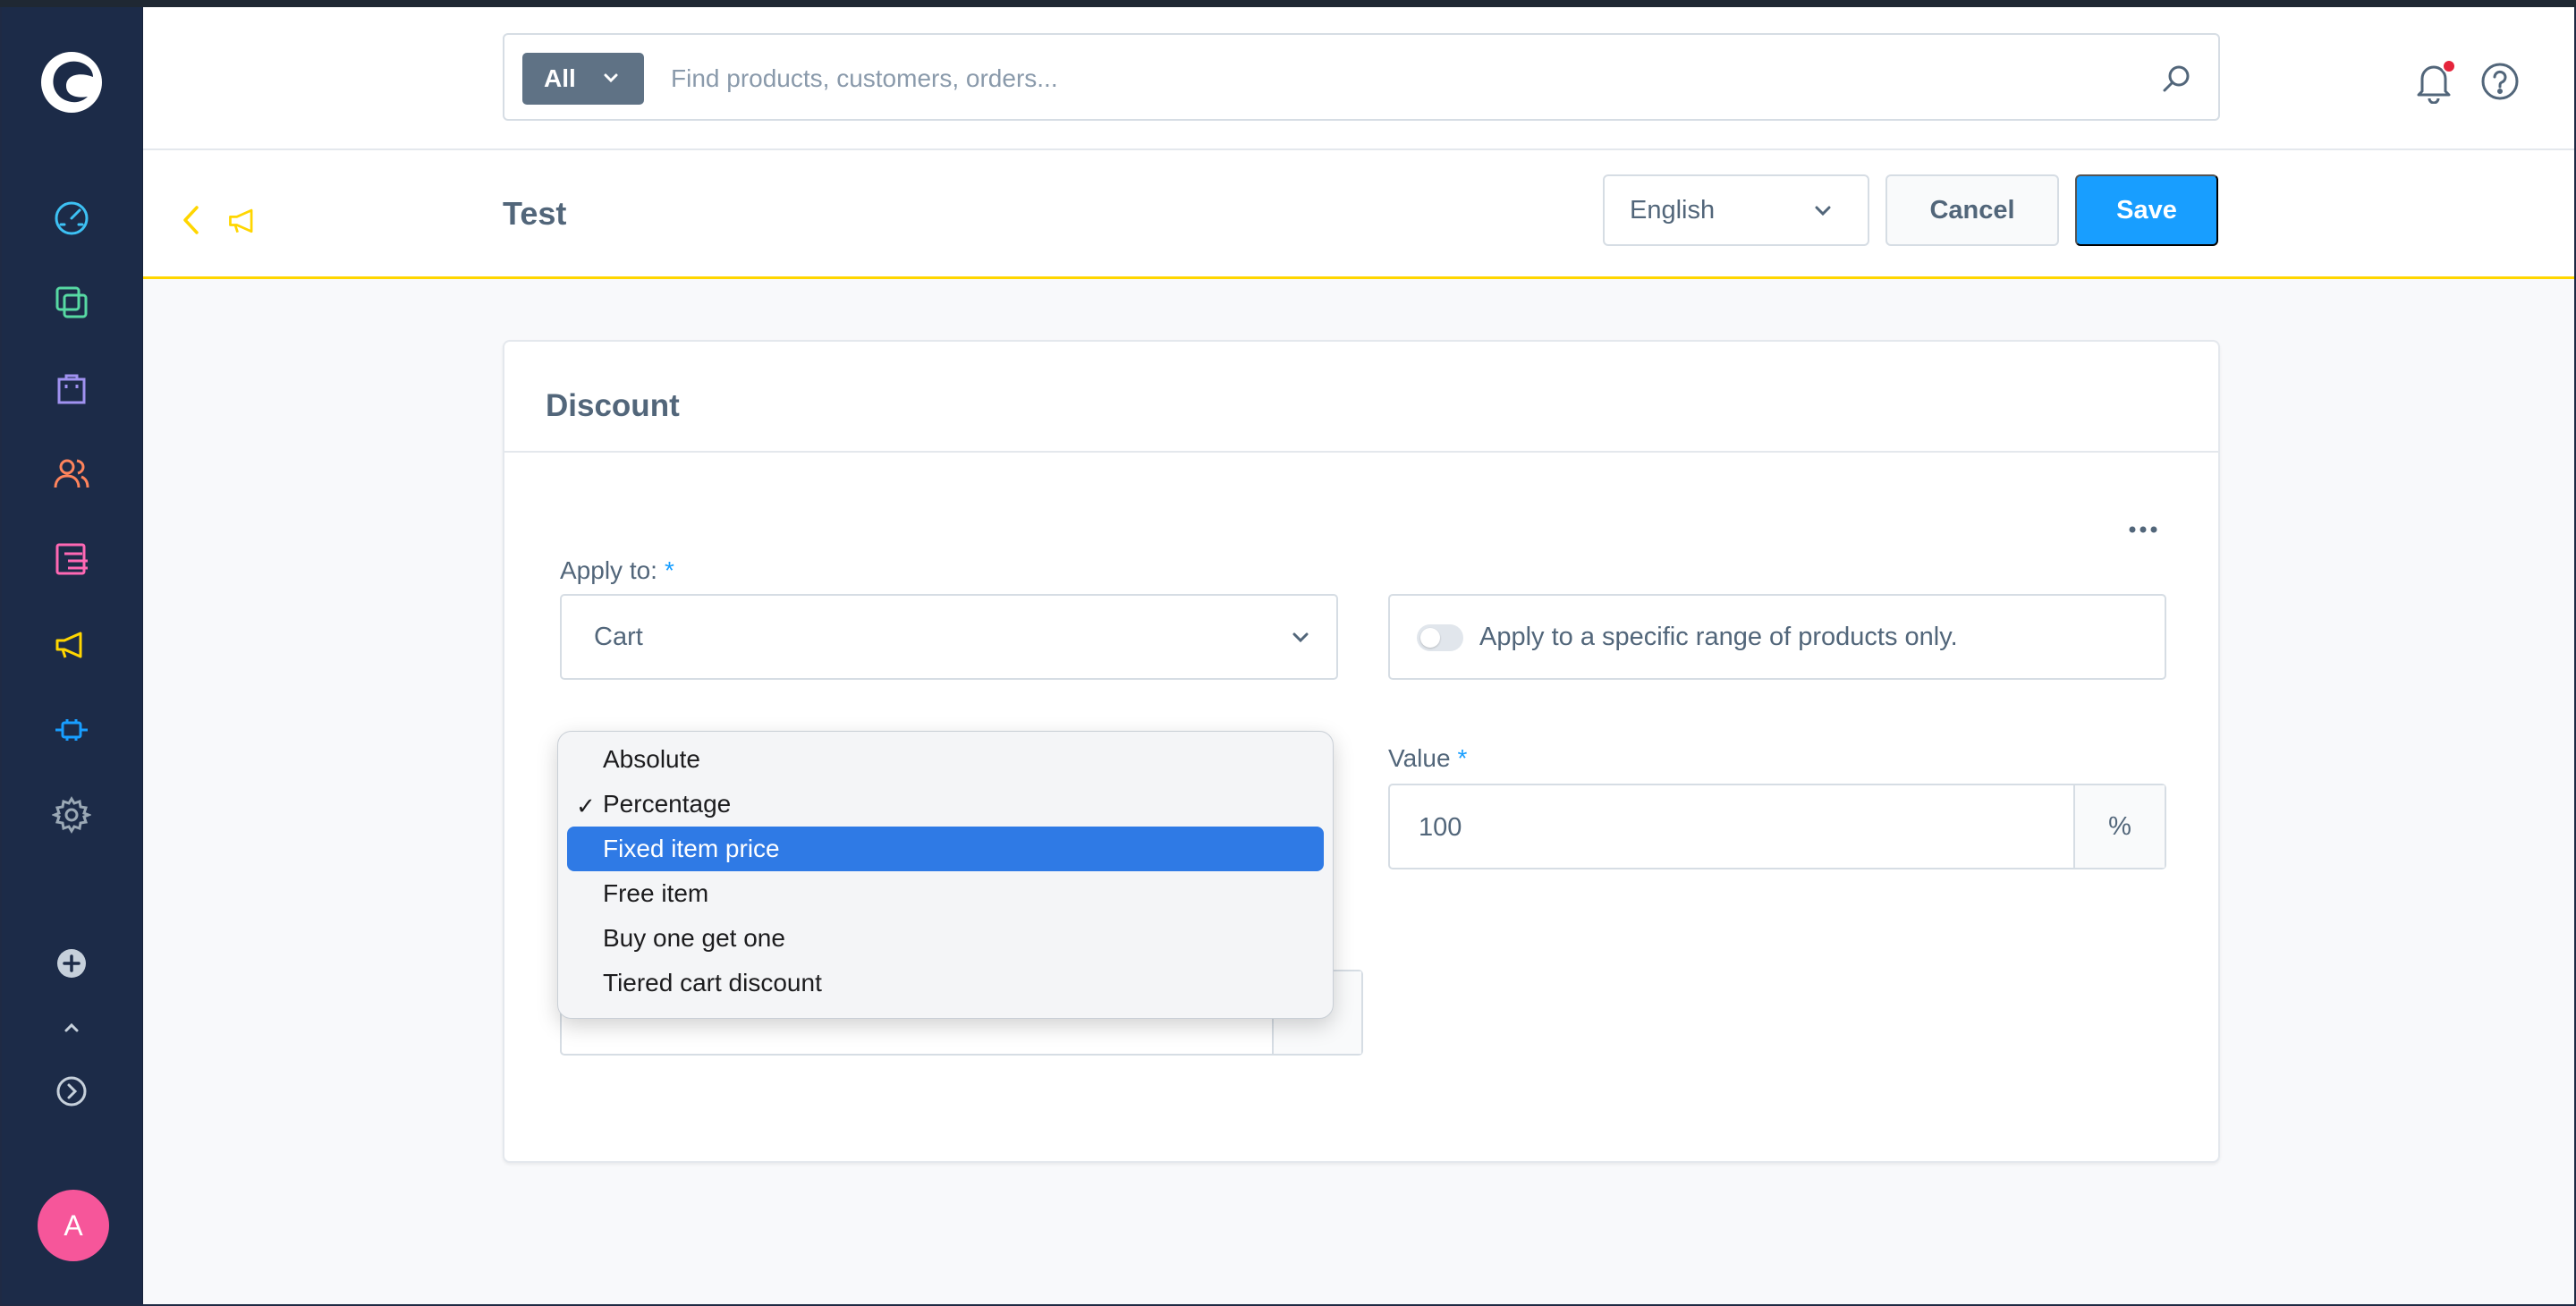  I want to click on option-label: Tiered cart discount, so click(712, 982).